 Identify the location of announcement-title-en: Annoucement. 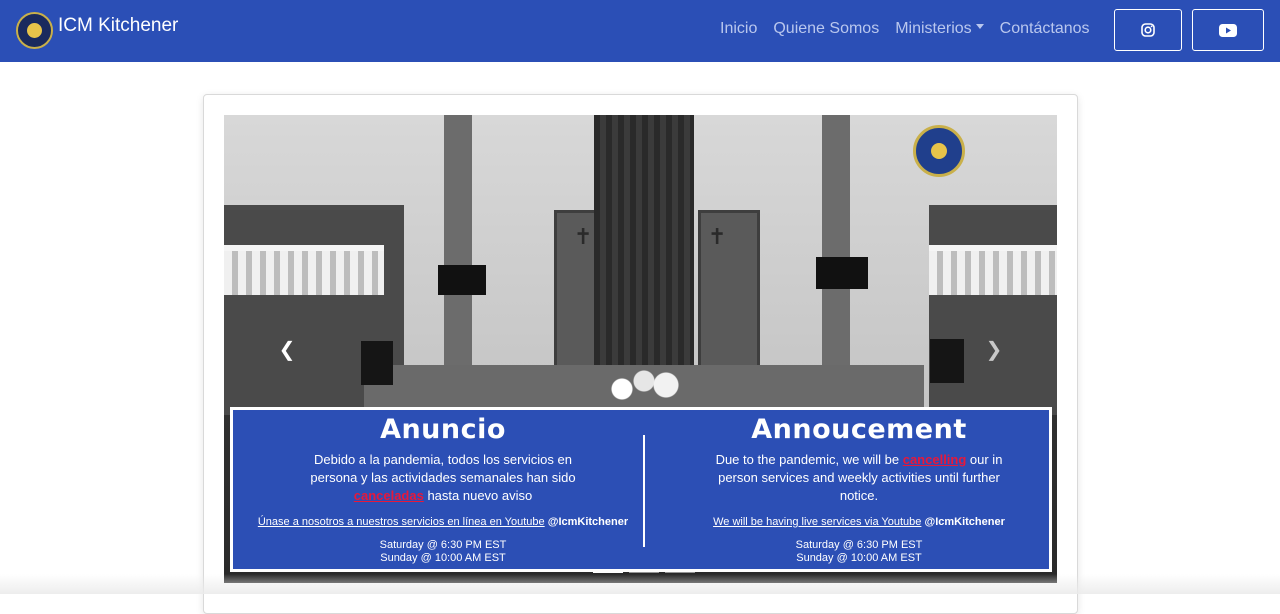
(859, 429).